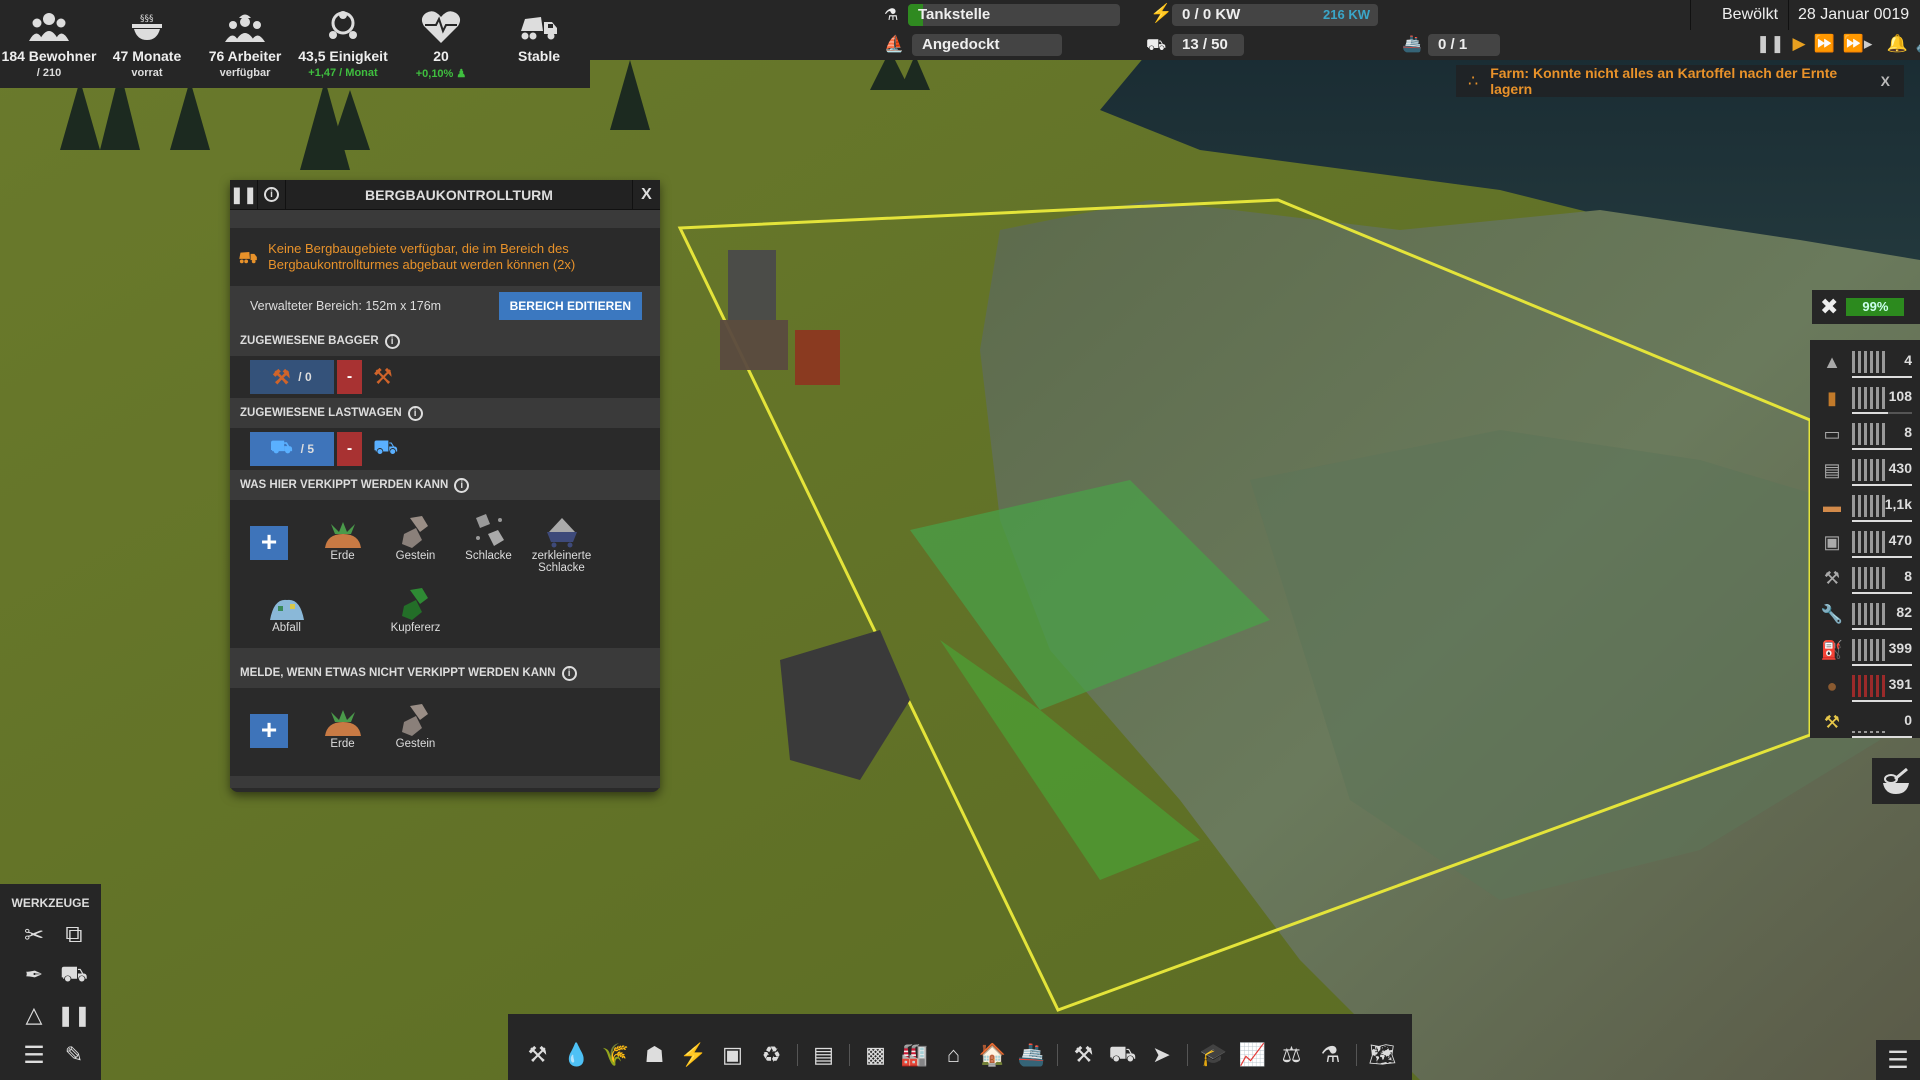  What do you see at coordinates (441, 44) in the screenshot?
I see `stat-health: 20 +0,10% ♟` at bounding box center [441, 44].